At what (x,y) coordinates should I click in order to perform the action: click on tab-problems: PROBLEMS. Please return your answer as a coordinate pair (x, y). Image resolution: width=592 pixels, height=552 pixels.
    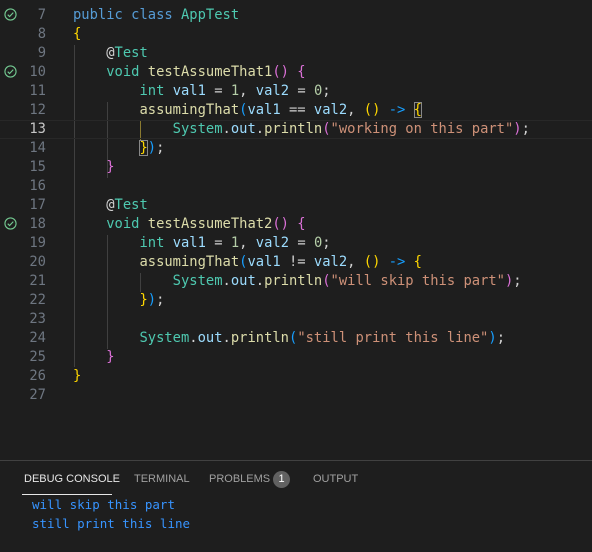
    Looking at the image, I should click on (239, 479).